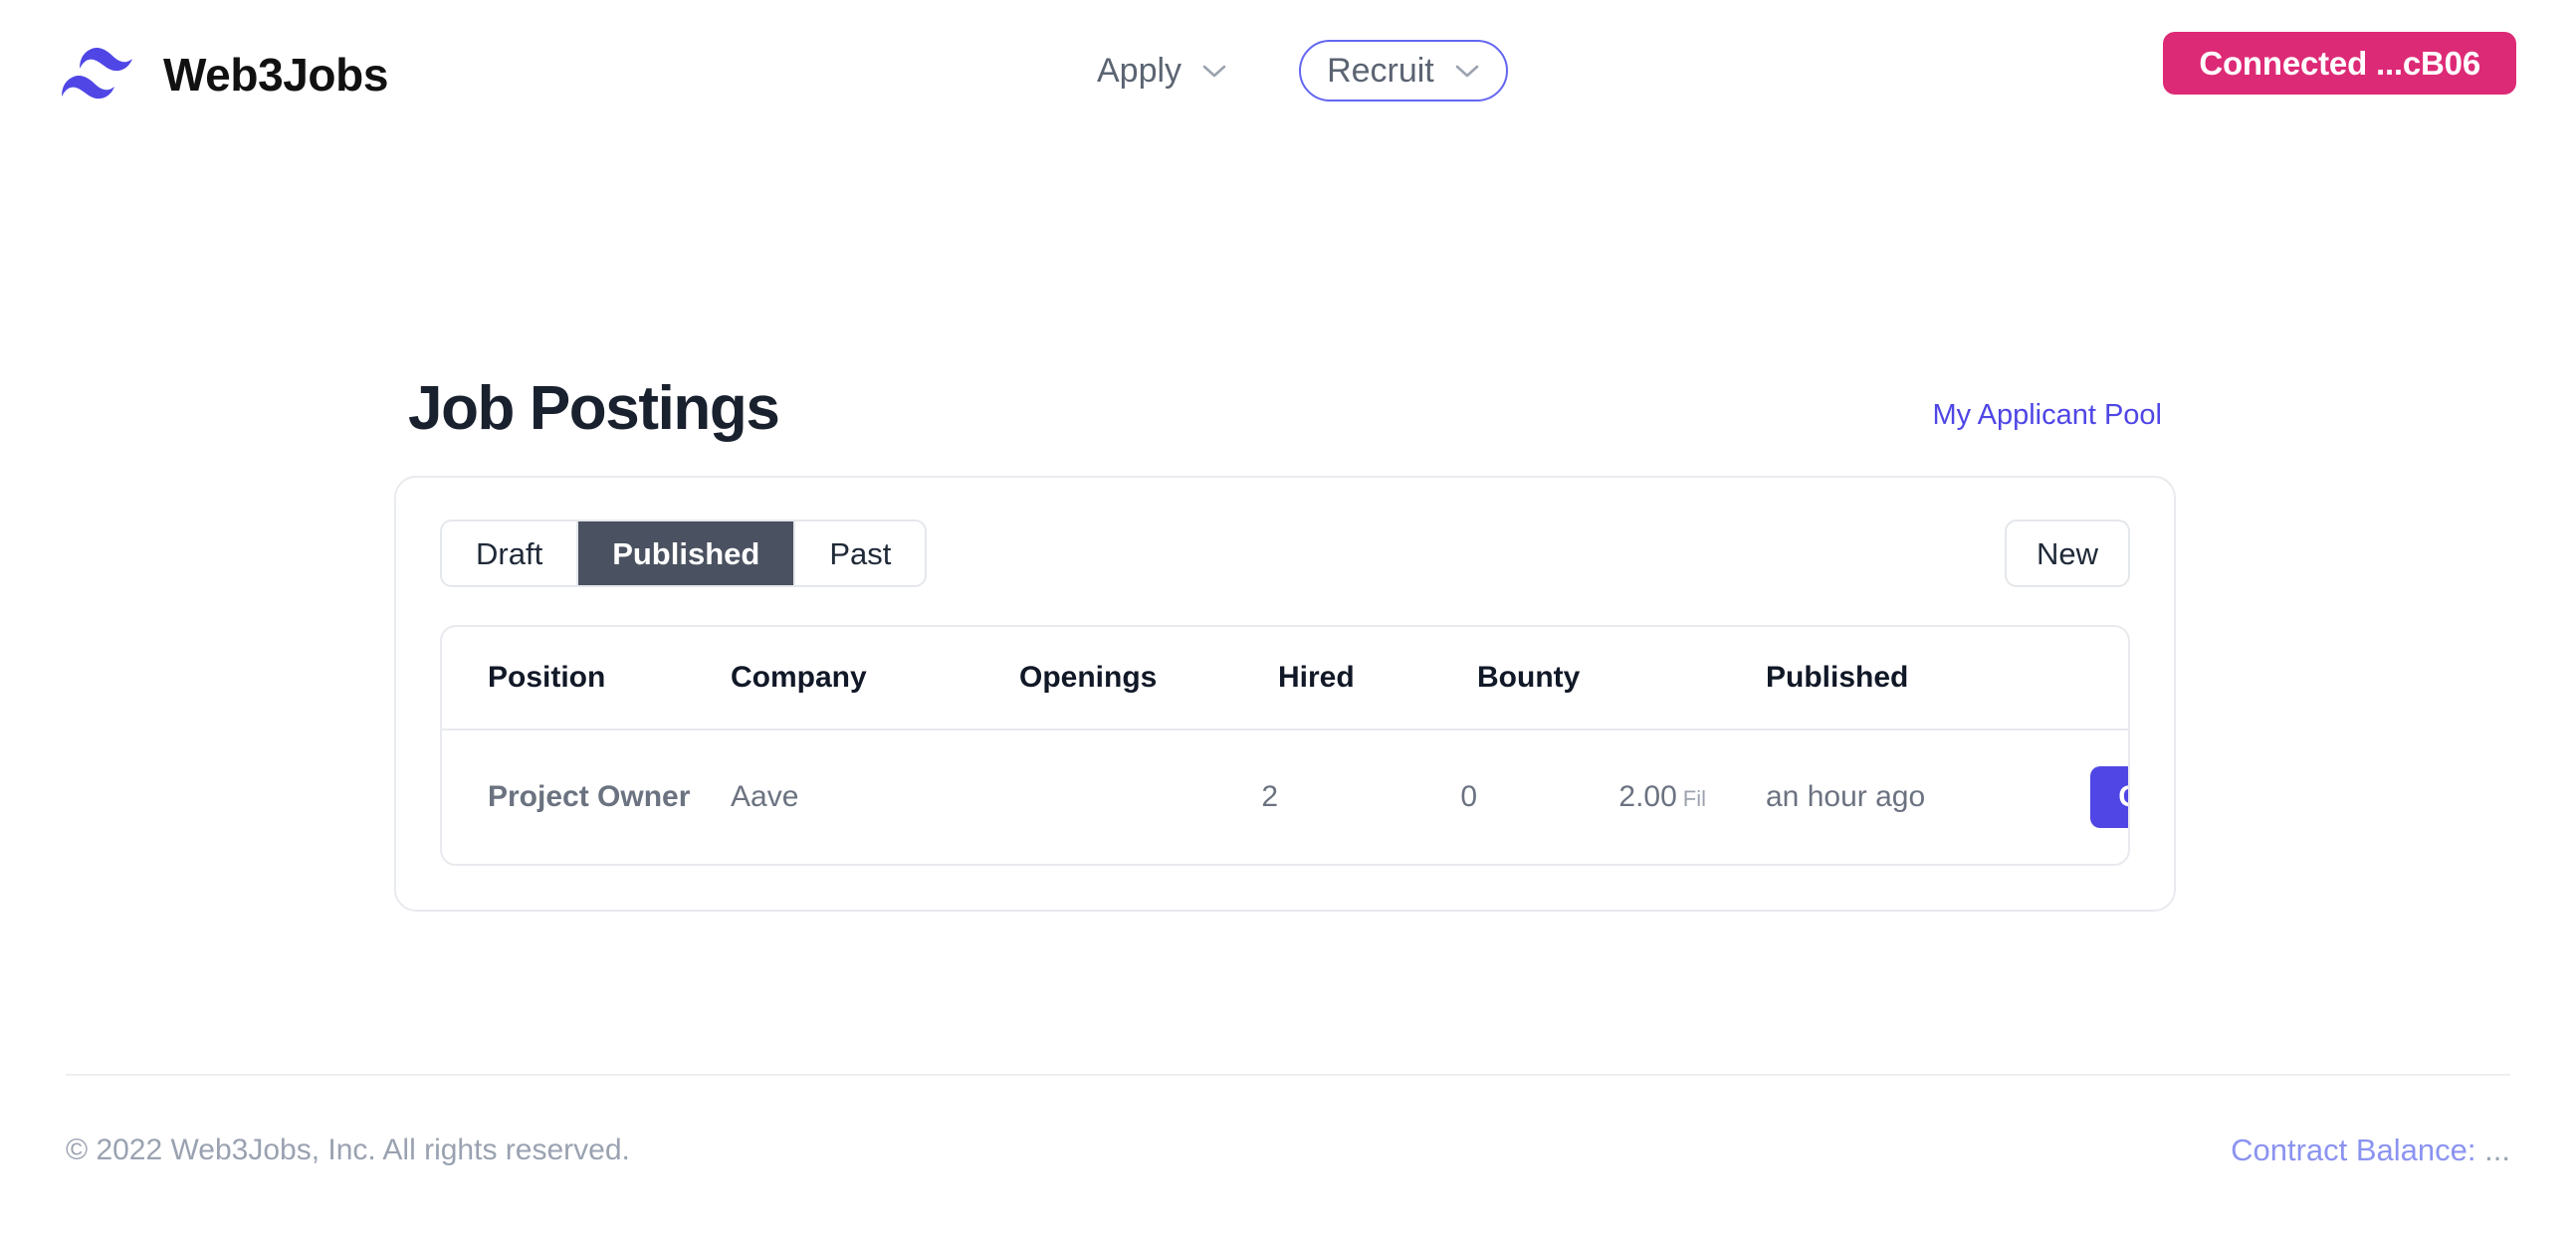  Describe the element at coordinates (1468, 796) in the screenshot. I see `cell-hired: 0` at that location.